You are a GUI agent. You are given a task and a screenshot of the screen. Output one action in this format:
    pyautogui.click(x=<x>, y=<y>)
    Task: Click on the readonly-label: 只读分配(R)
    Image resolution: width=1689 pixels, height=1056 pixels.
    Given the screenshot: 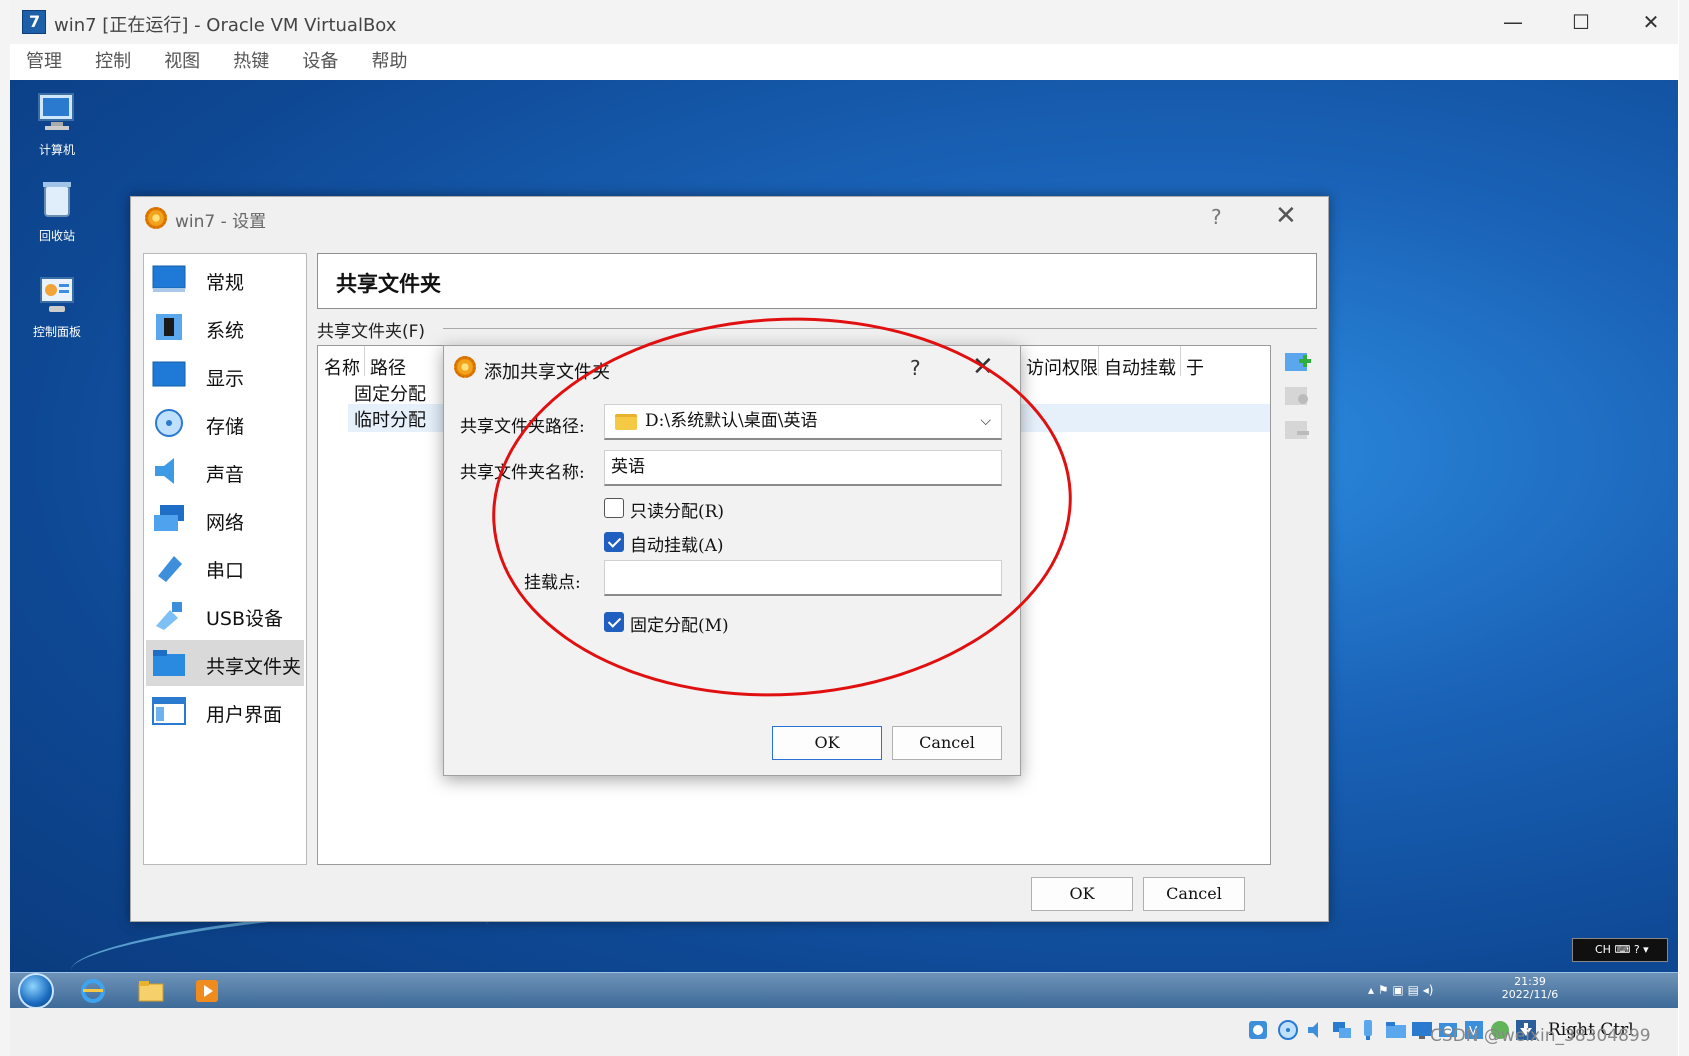 What is the action you would take?
    pyautogui.click(x=677, y=512)
    